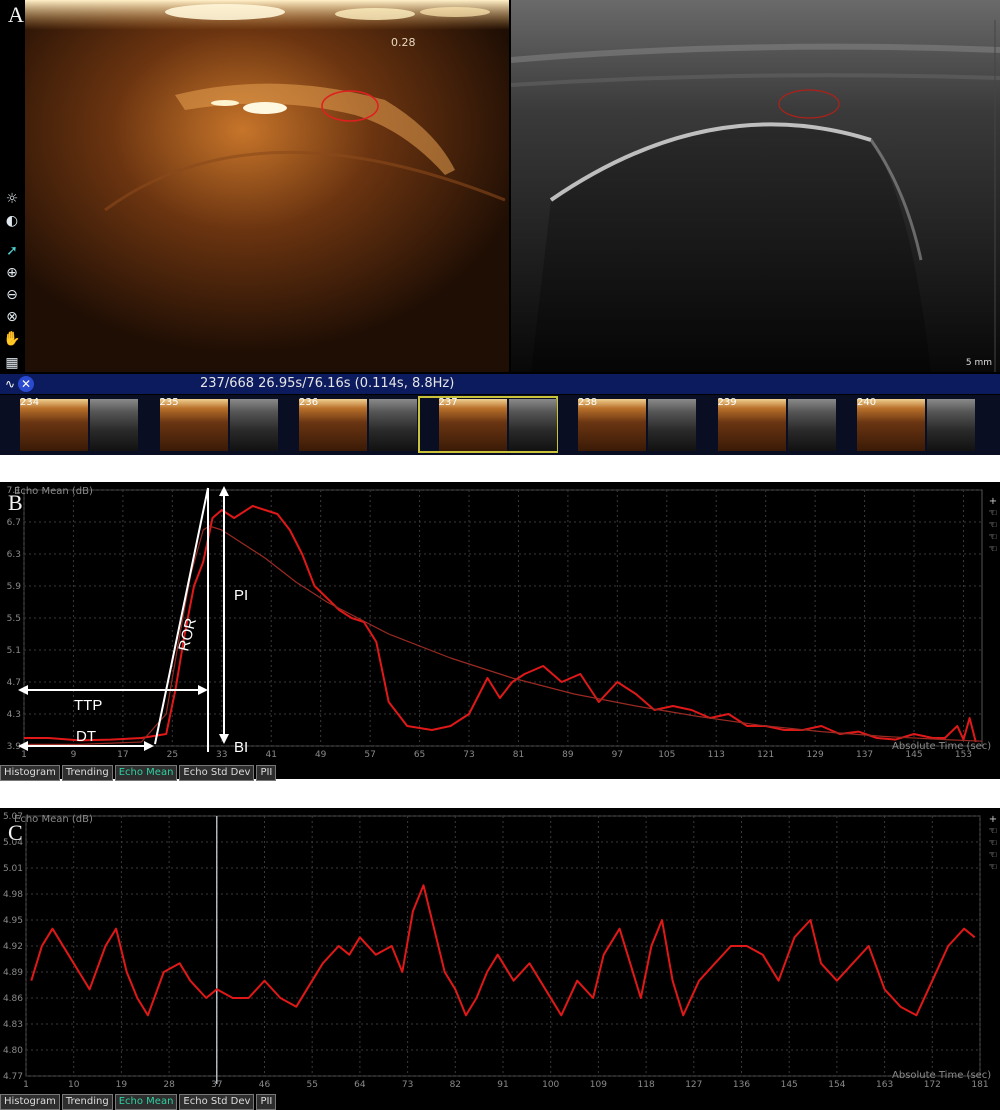 The image size is (1000, 1110). Describe the element at coordinates (15, 832) in the screenshot. I see `panel-label-c: C` at that location.